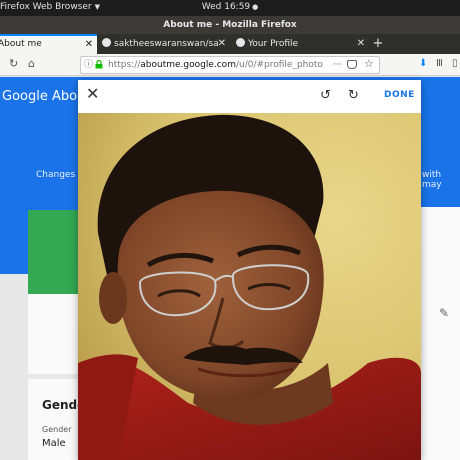 The height and width of the screenshot is (460, 460). I want to click on app-menu: Firefox Web Browser ▼, so click(50, 7).